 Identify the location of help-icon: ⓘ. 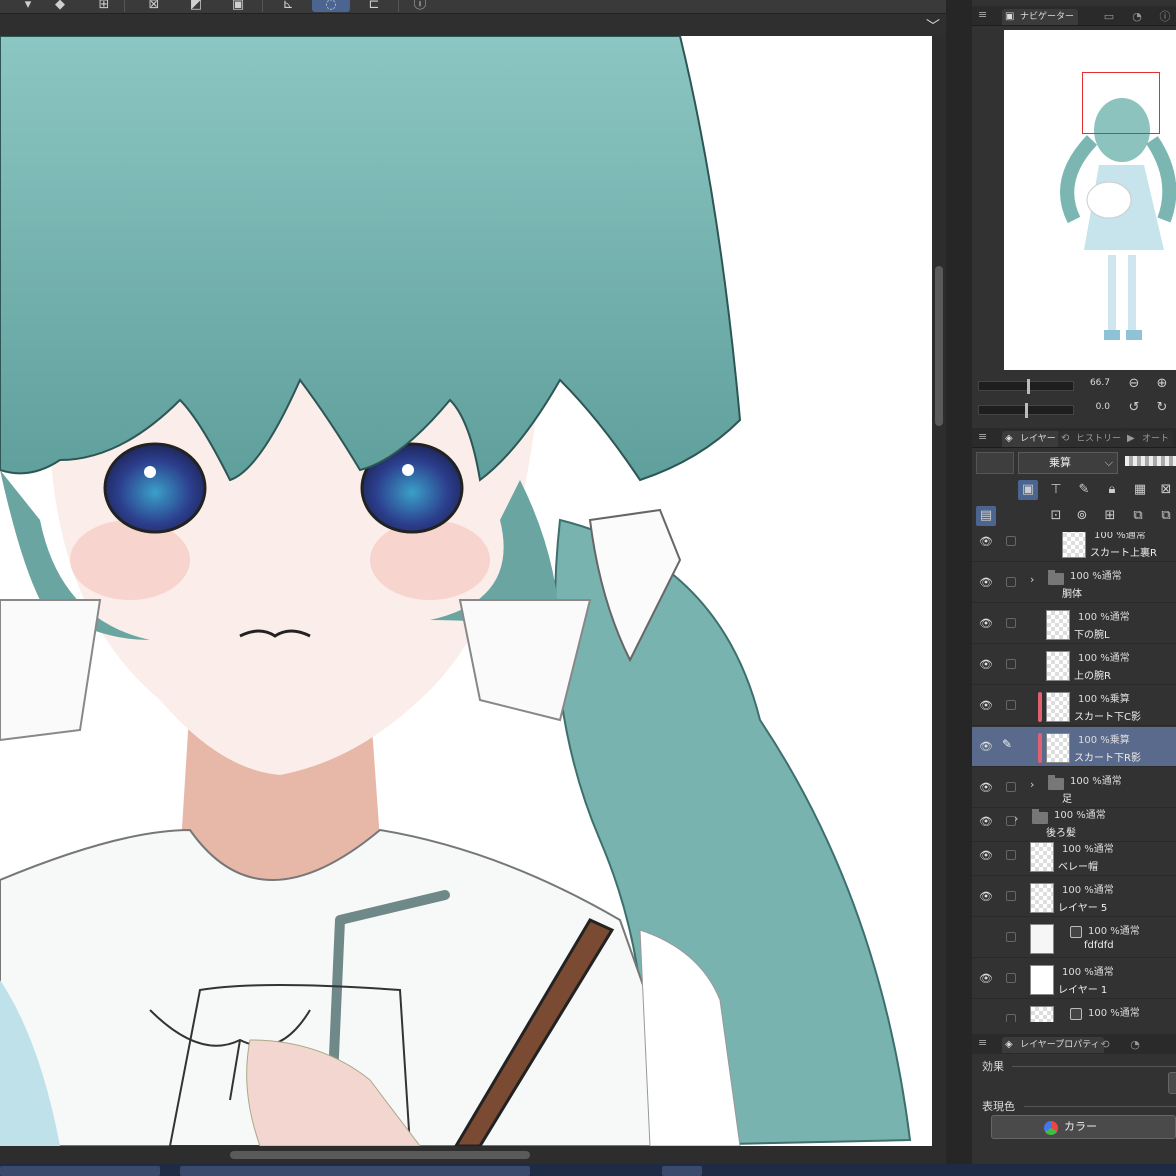
(420, 6).